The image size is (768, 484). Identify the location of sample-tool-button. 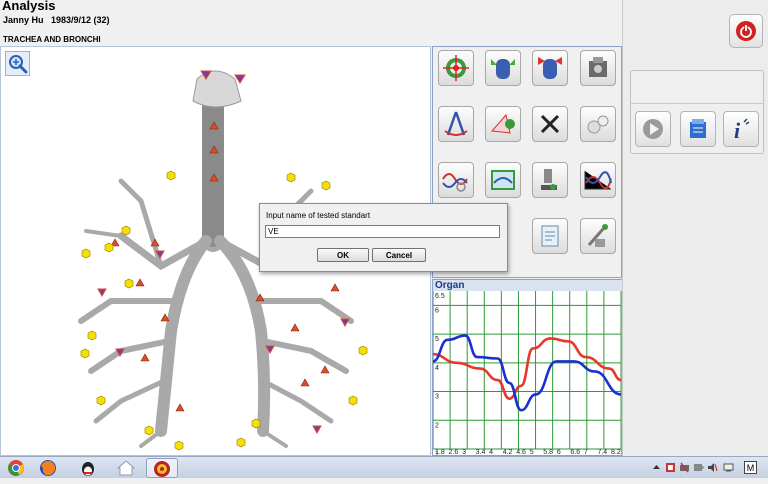
(503, 124).